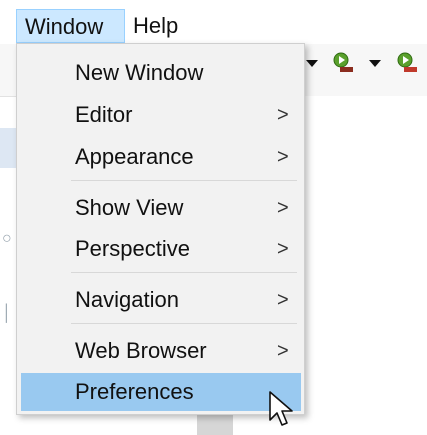  I want to click on menu-window: Window, so click(70, 26).